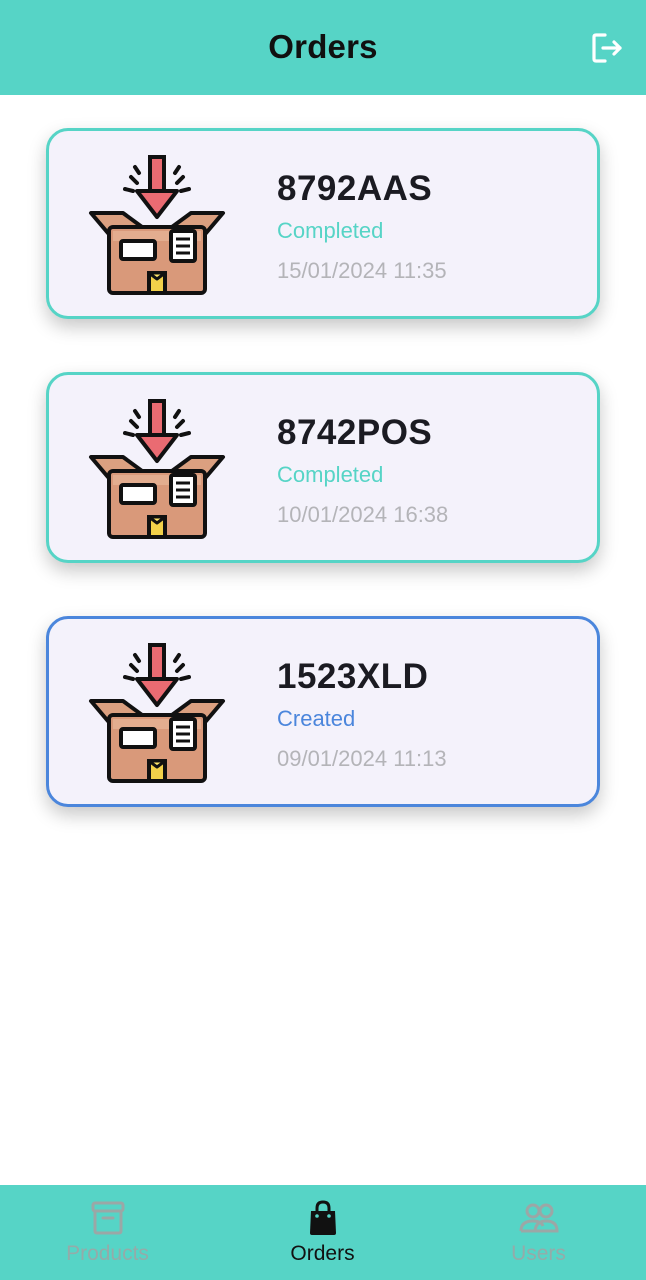 The image size is (646, 1280). I want to click on order-datetime: 10/01/2024 16:38, so click(363, 514).